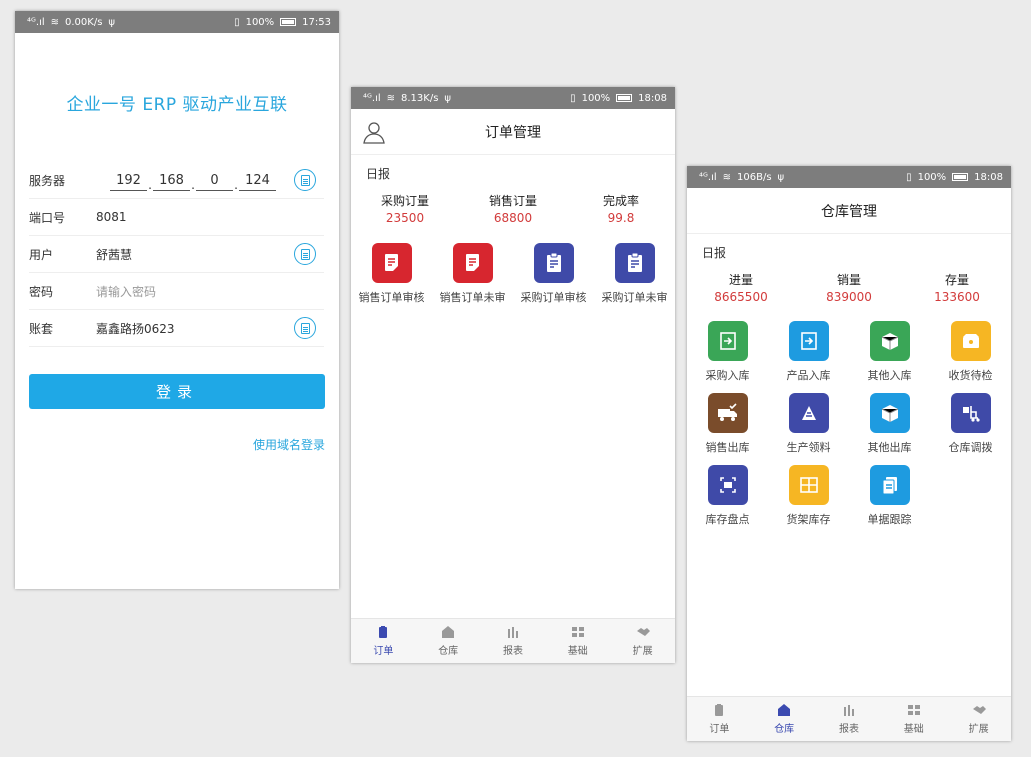 The width and height of the screenshot is (1031, 757). What do you see at coordinates (41, 254) in the screenshot?
I see `user-label: 用户` at bounding box center [41, 254].